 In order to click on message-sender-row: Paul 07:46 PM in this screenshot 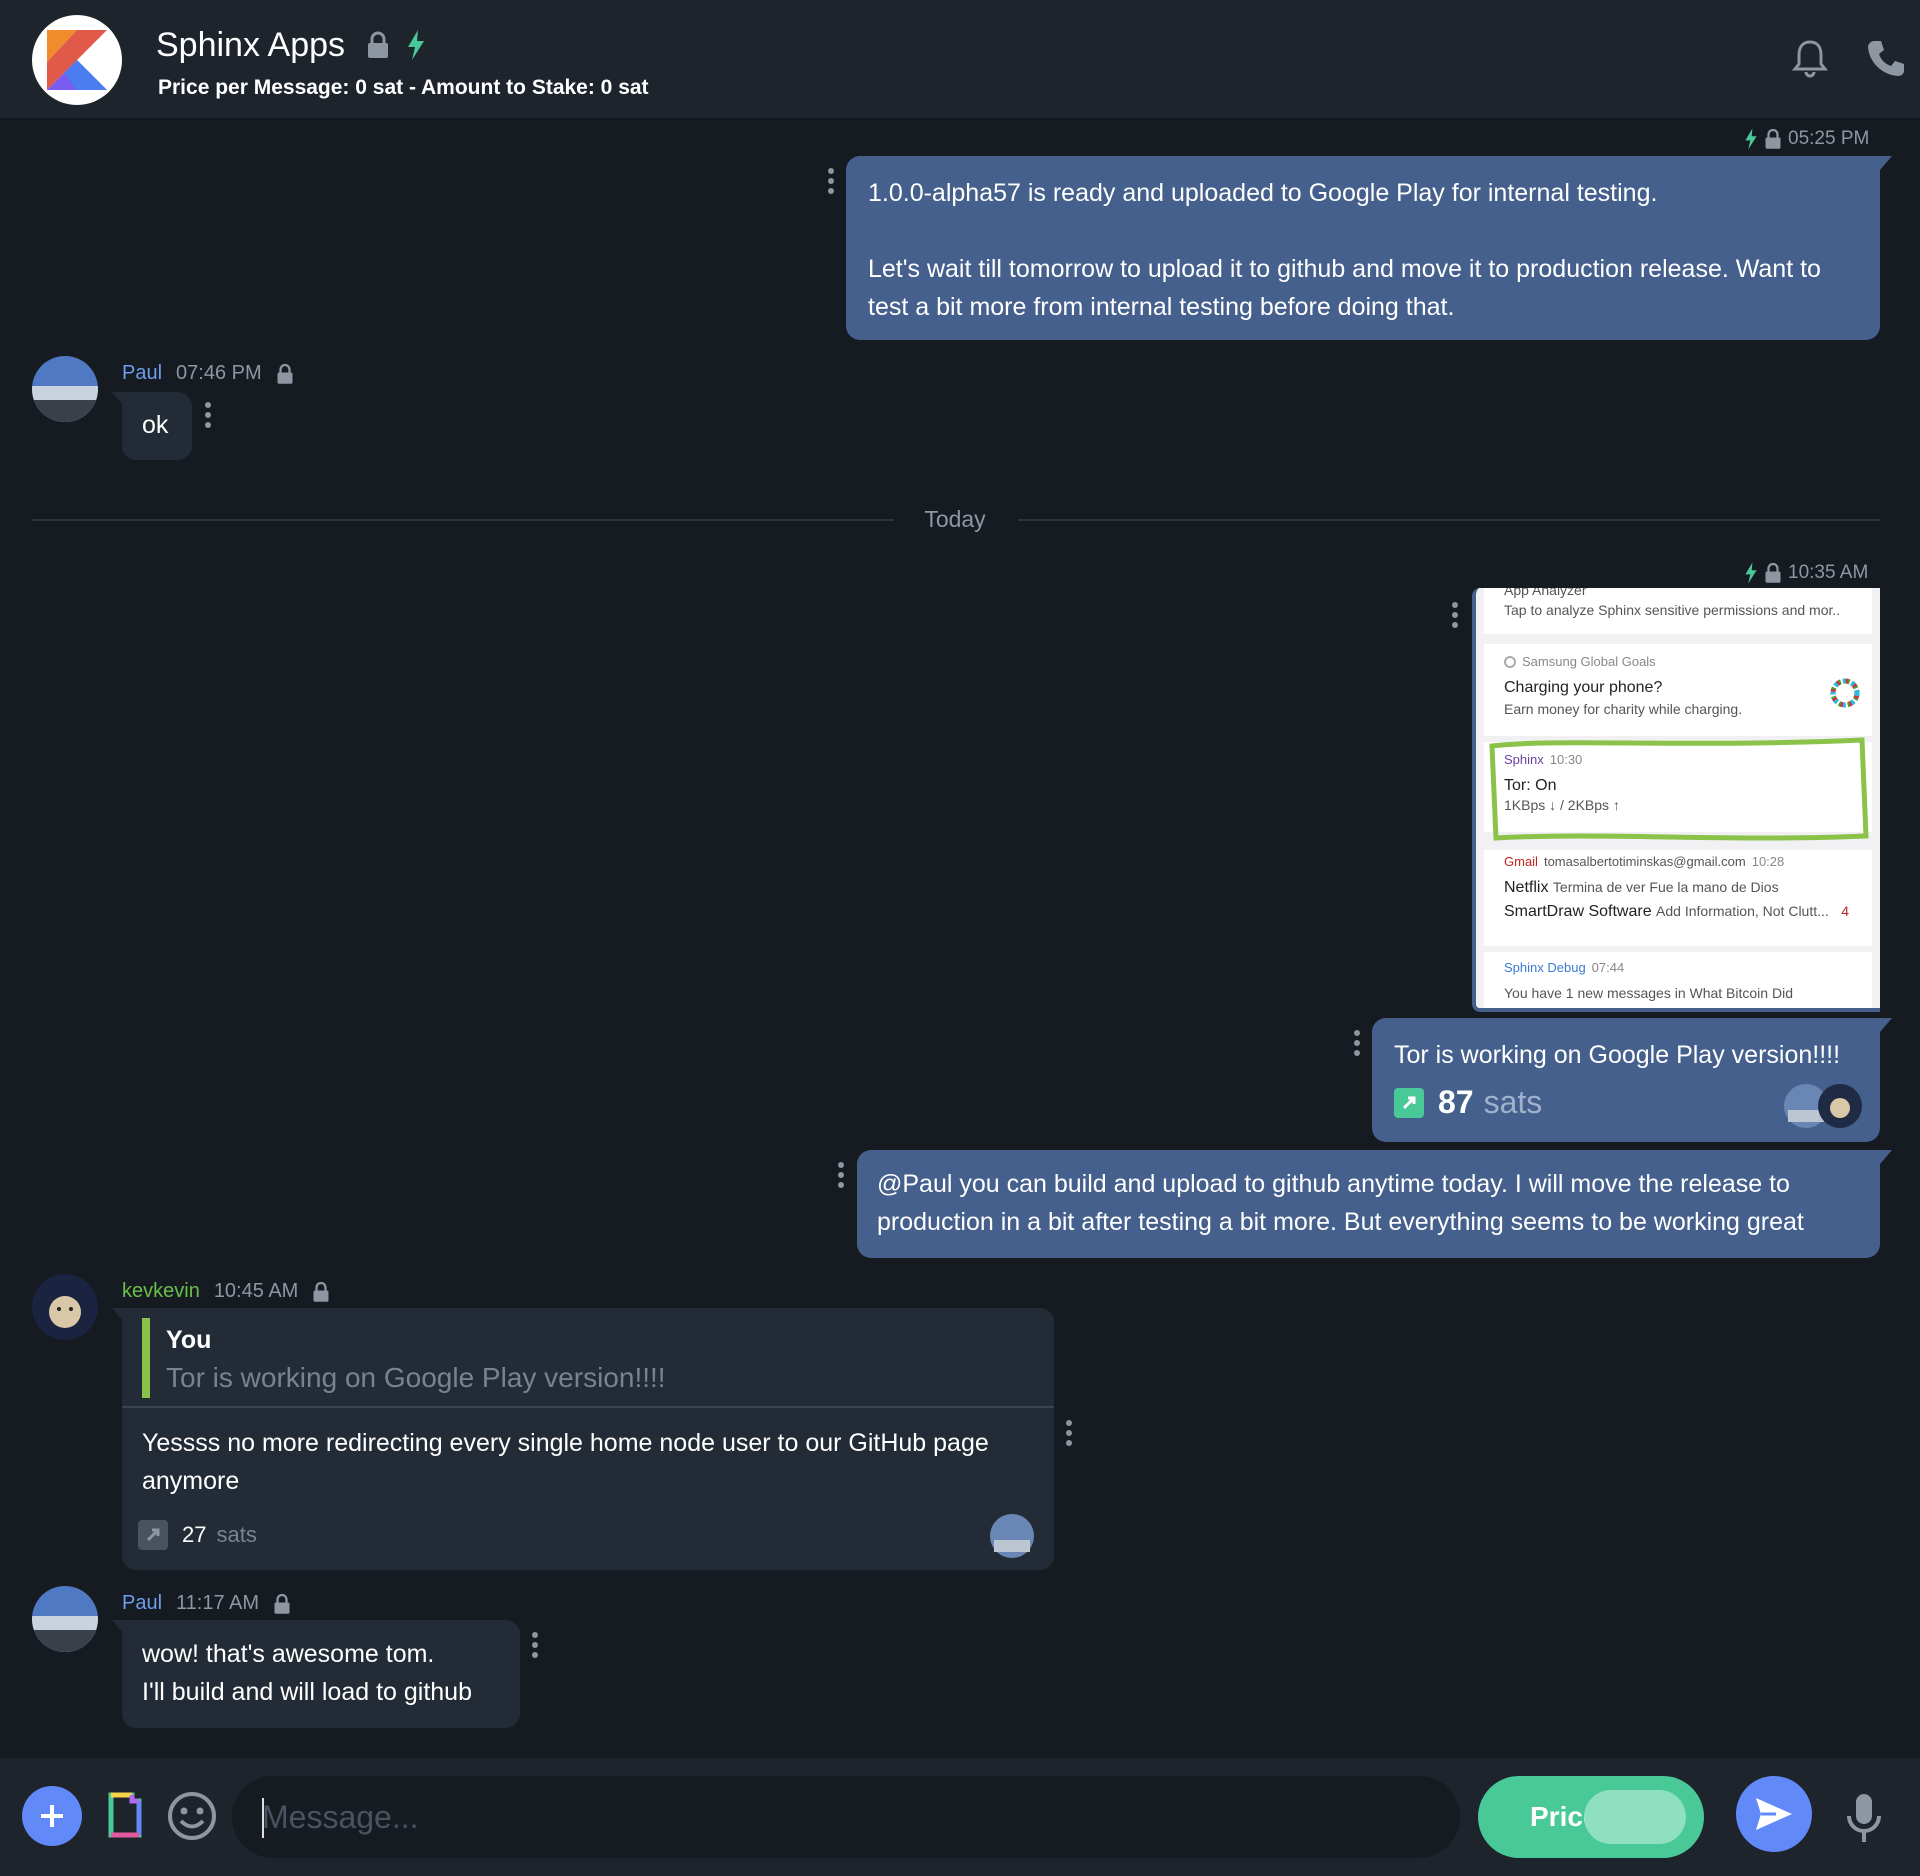, I will do `click(208, 373)`.